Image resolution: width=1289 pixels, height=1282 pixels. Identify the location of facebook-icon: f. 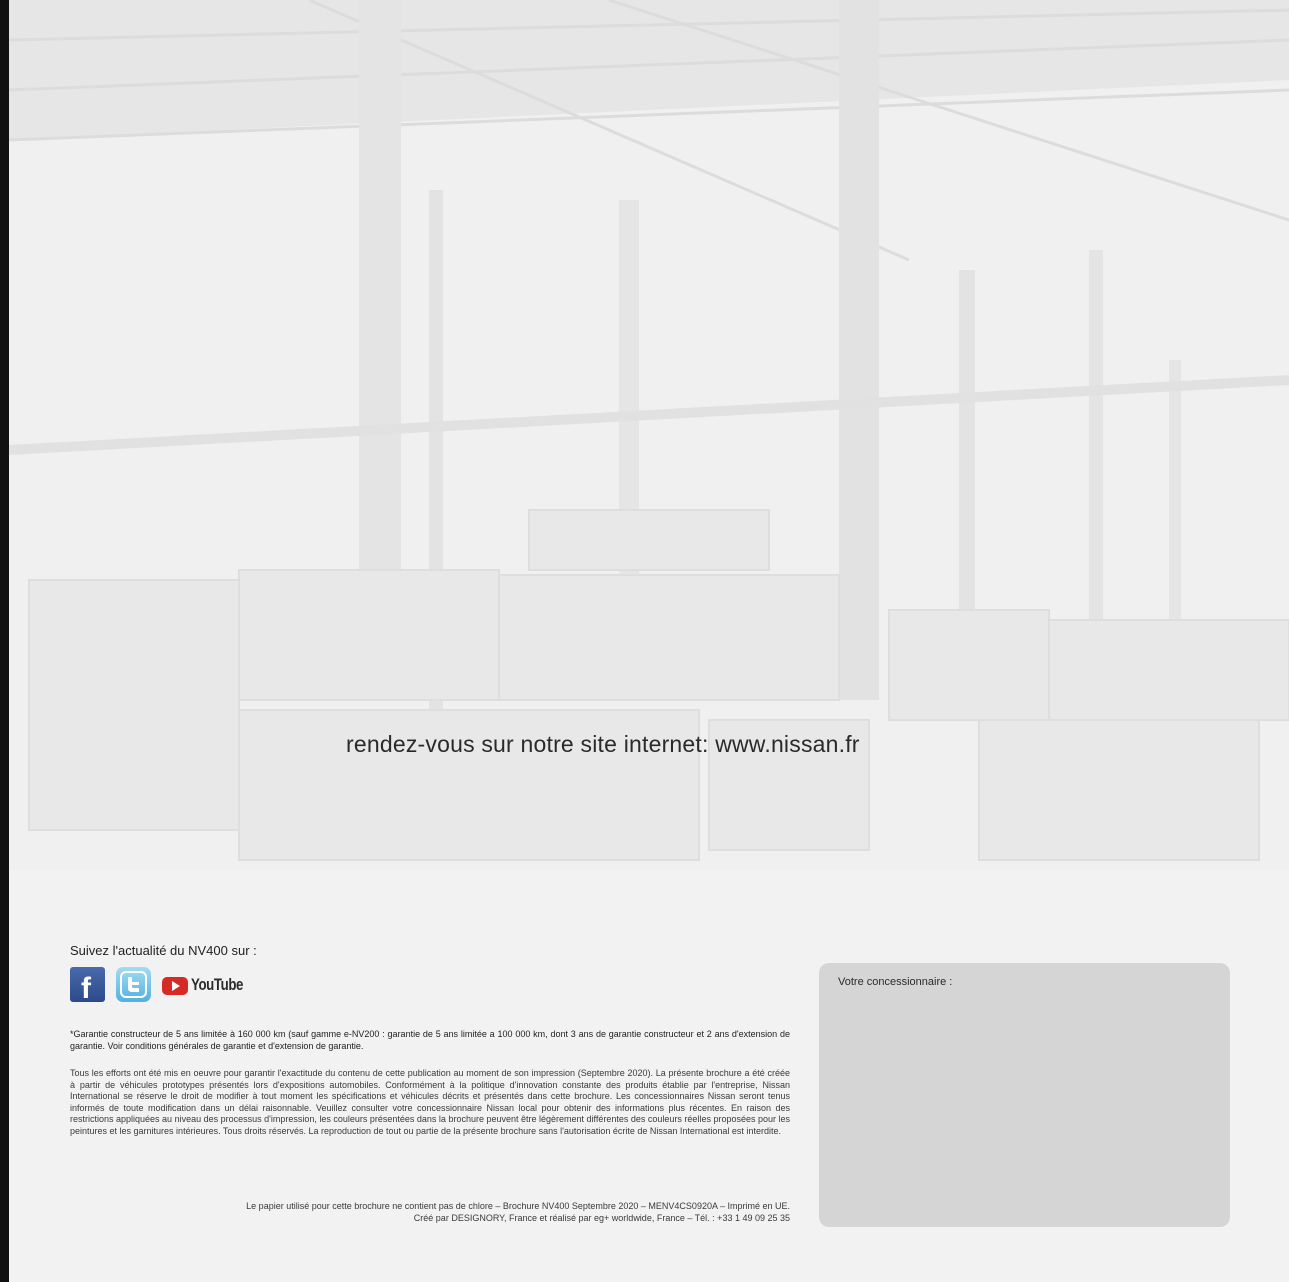
(87, 986).